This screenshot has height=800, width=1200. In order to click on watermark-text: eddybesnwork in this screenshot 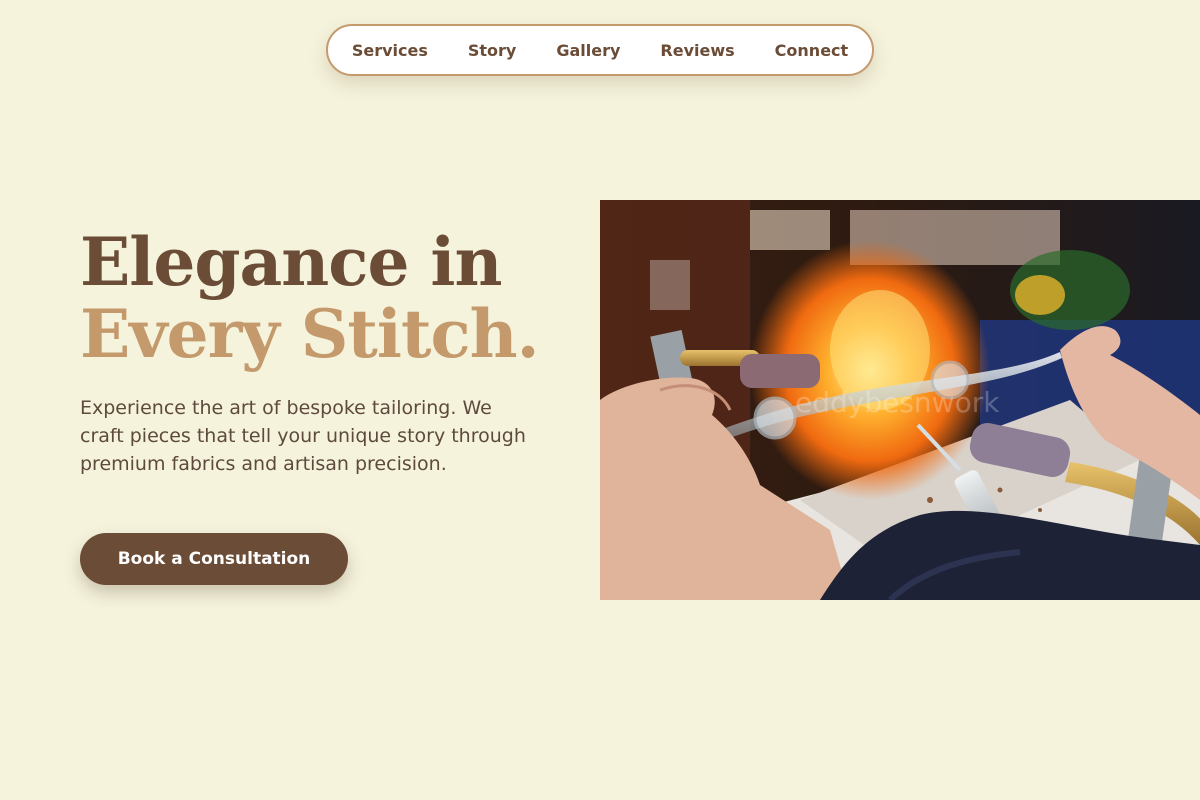, I will do `click(897, 402)`.